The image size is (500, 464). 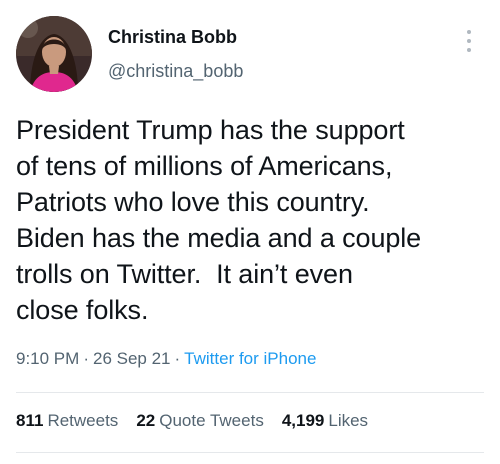 I want to click on tweet-time: 9:10 PM, so click(x=47, y=358).